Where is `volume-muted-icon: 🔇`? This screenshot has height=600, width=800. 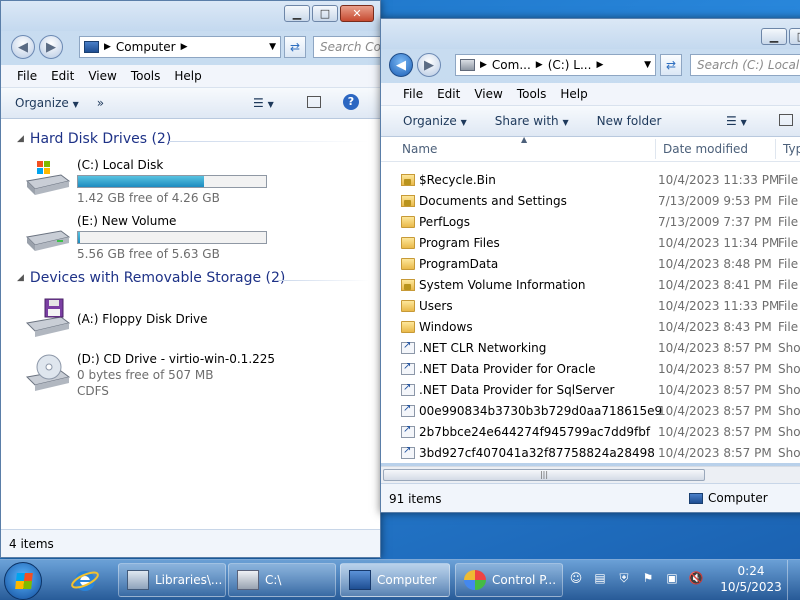 volume-muted-icon: 🔇 is located at coordinates (696, 578).